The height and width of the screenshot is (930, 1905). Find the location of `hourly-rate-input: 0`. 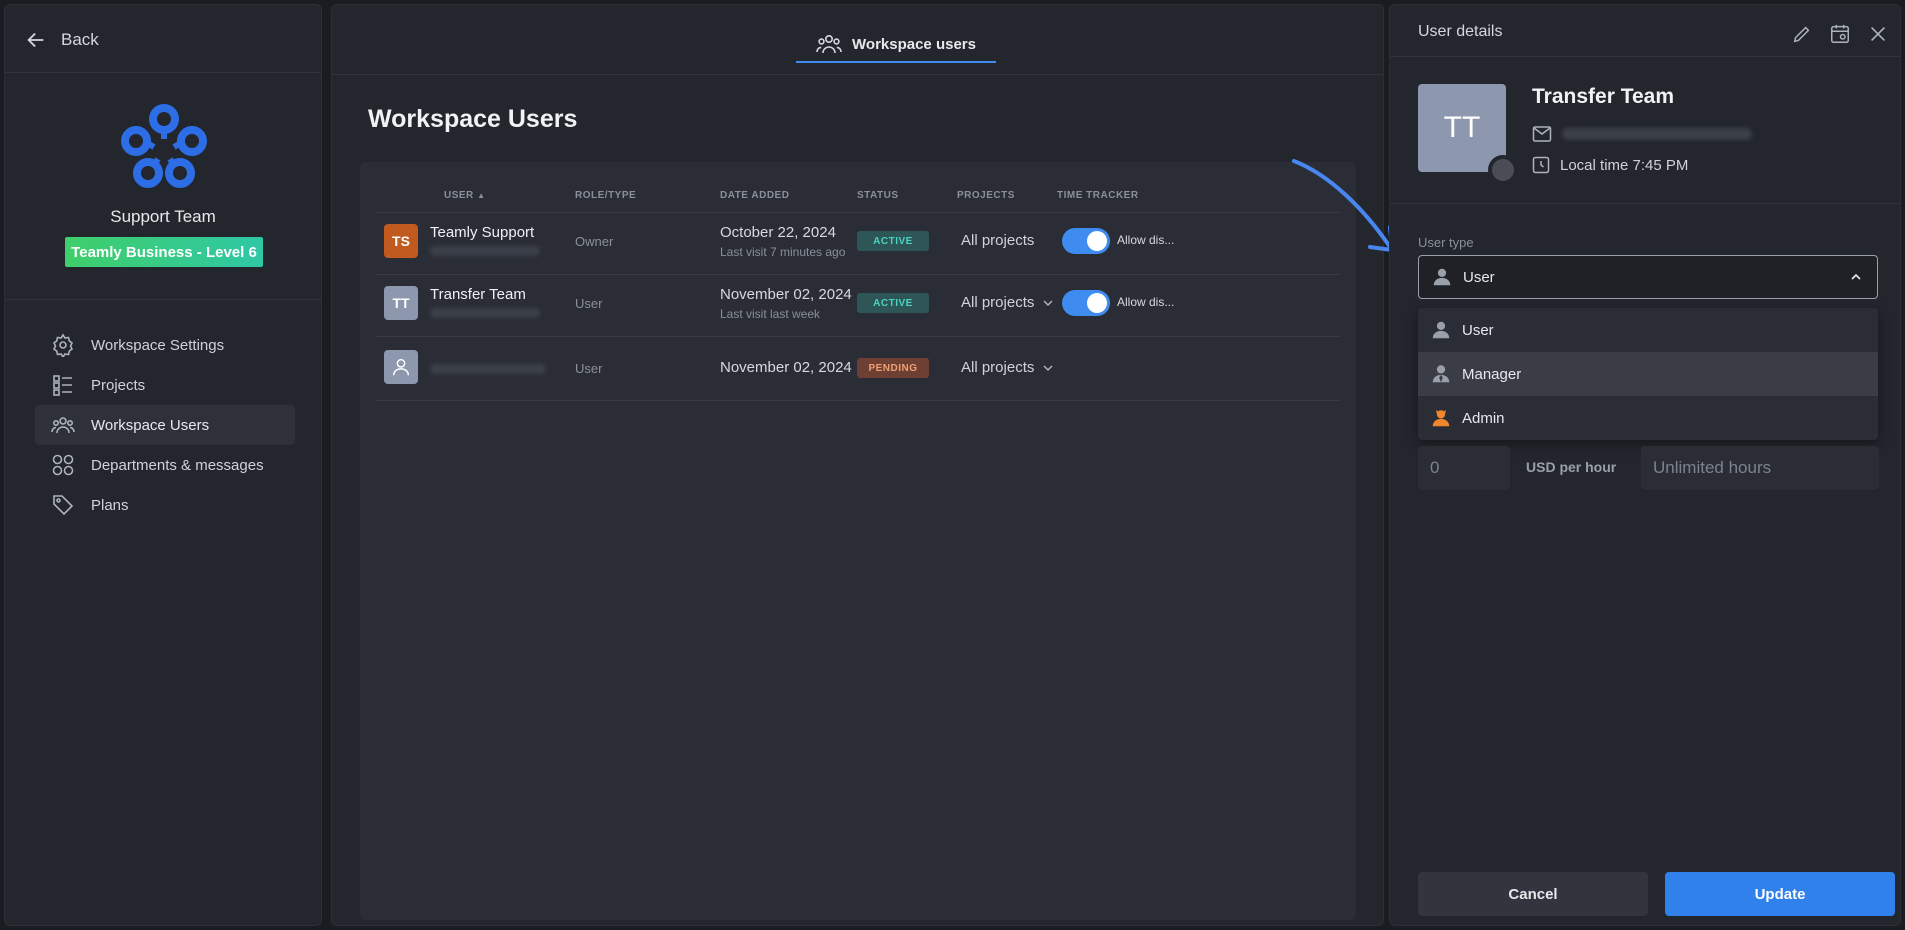

hourly-rate-input: 0 is located at coordinates (1464, 468).